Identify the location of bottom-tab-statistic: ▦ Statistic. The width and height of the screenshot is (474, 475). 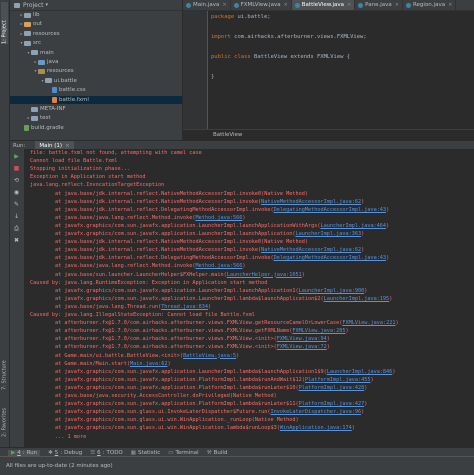
(145, 453).